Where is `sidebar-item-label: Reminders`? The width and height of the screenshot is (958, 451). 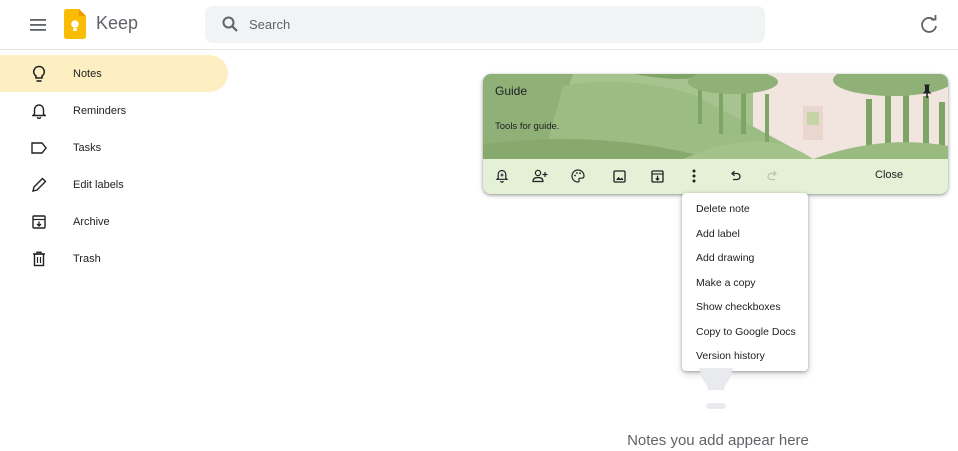 sidebar-item-label: Reminders is located at coordinates (100, 110).